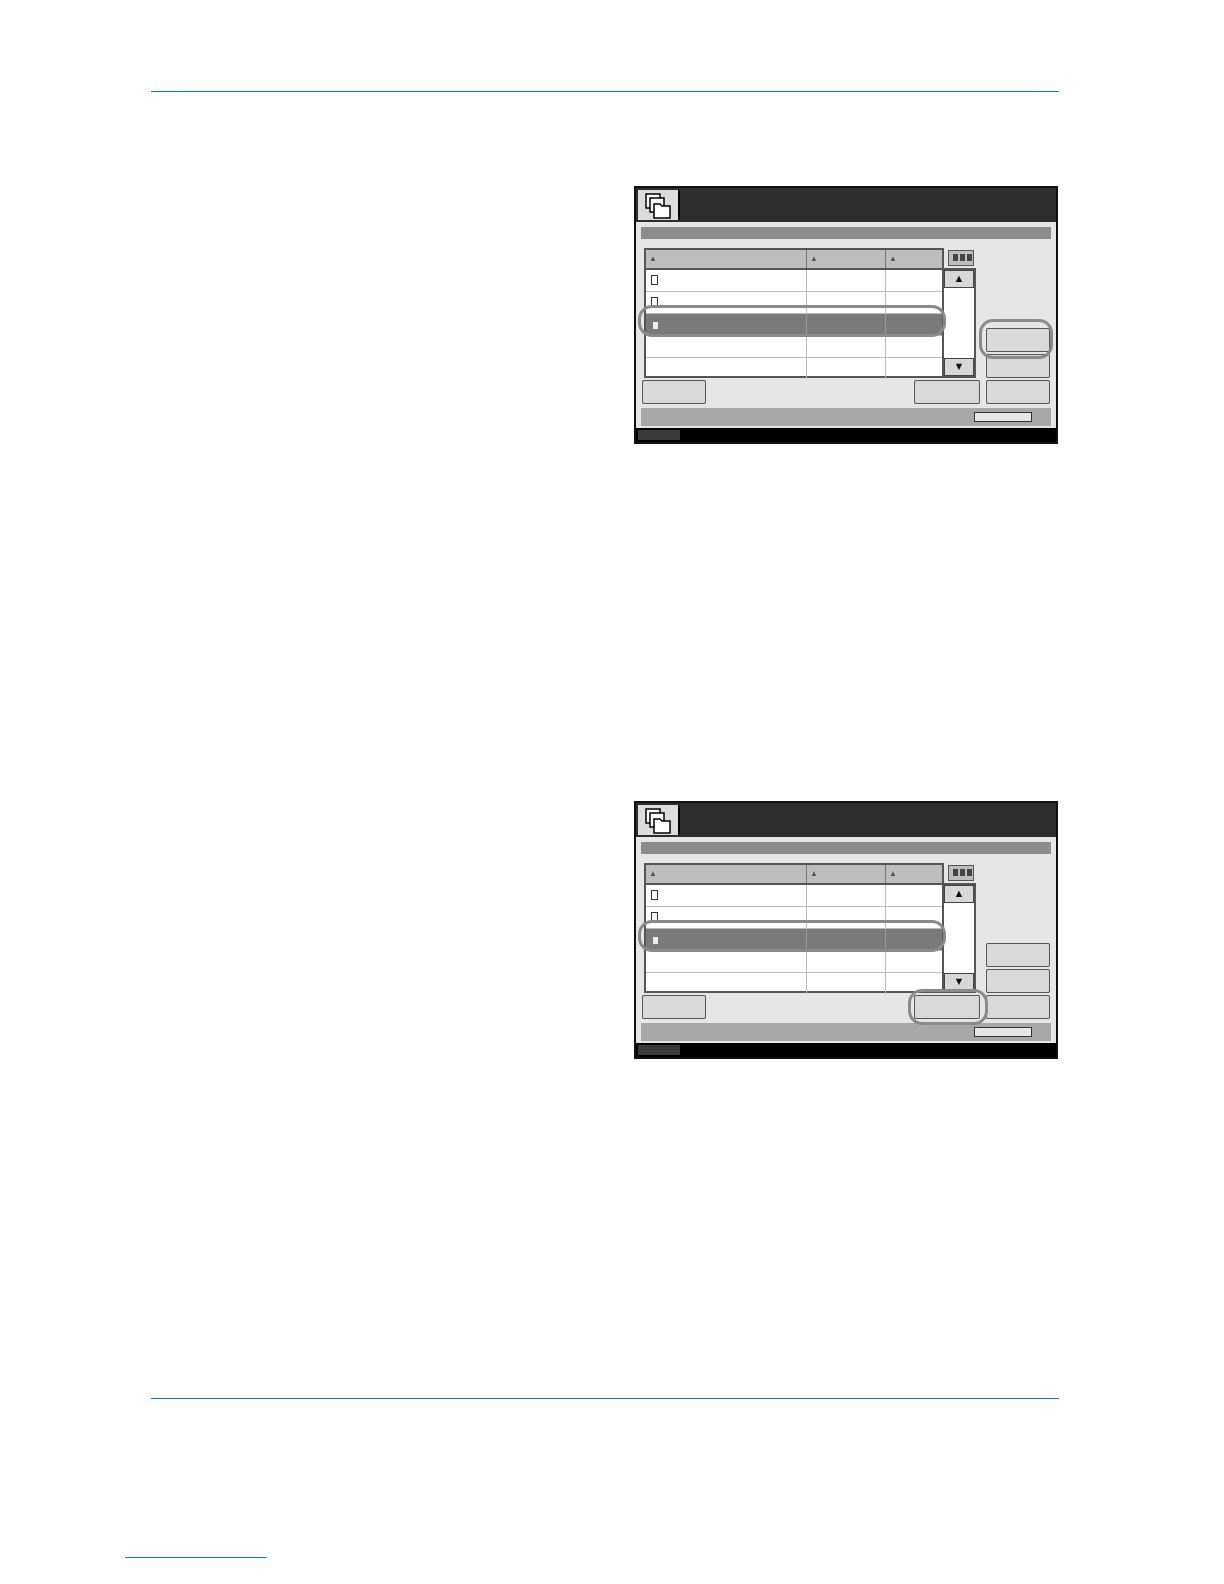  What do you see at coordinates (959, 367) in the screenshot?
I see `scroll-down-button: ▼` at bounding box center [959, 367].